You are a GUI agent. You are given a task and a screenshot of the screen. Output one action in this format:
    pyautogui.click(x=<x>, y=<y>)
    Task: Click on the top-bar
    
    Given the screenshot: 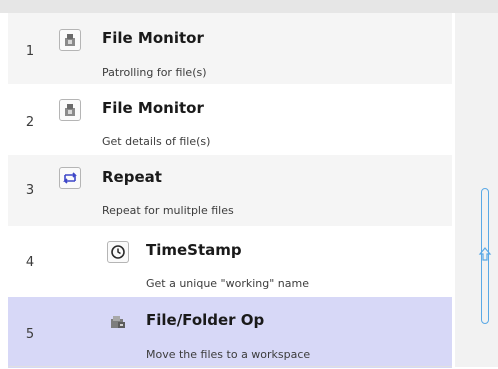 What is the action you would take?
    pyautogui.click(x=249, y=6)
    